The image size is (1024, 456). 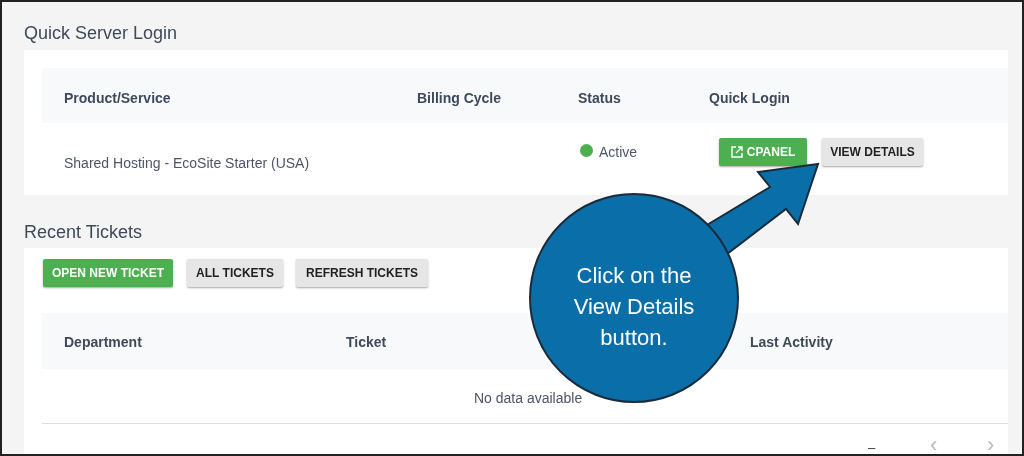 What do you see at coordinates (791, 342) in the screenshot?
I see `column-header: Last Activity` at bounding box center [791, 342].